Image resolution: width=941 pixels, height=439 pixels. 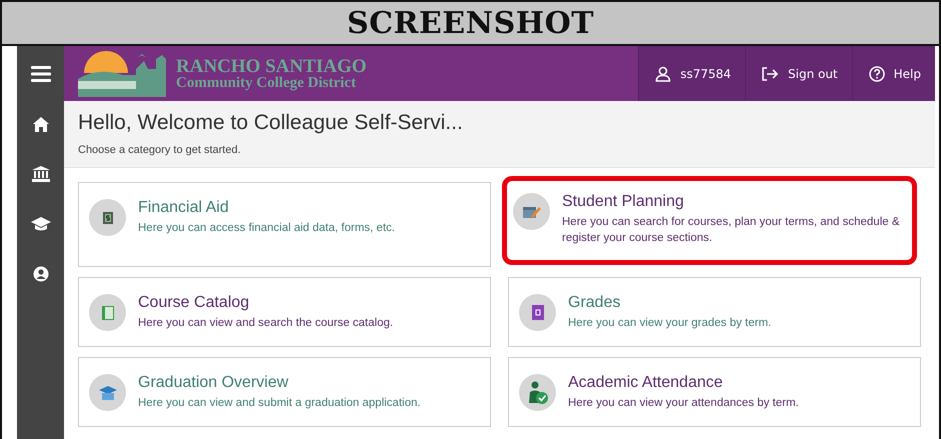 I want to click on card-title: Grades, so click(x=595, y=303).